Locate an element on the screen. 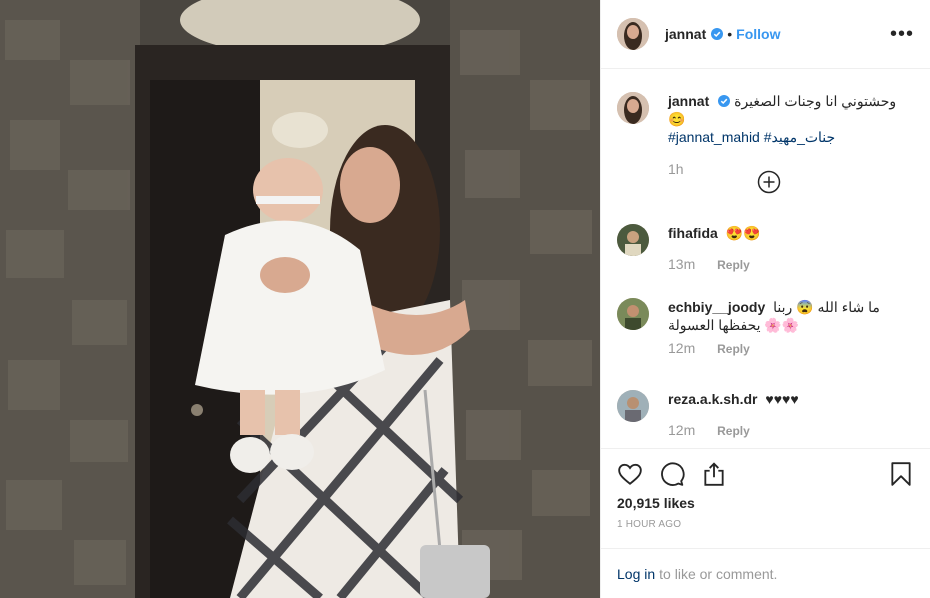 Image resolution: width=930 pixels, height=598 pixels. save-bookmark-icon is located at coordinates (901, 474).